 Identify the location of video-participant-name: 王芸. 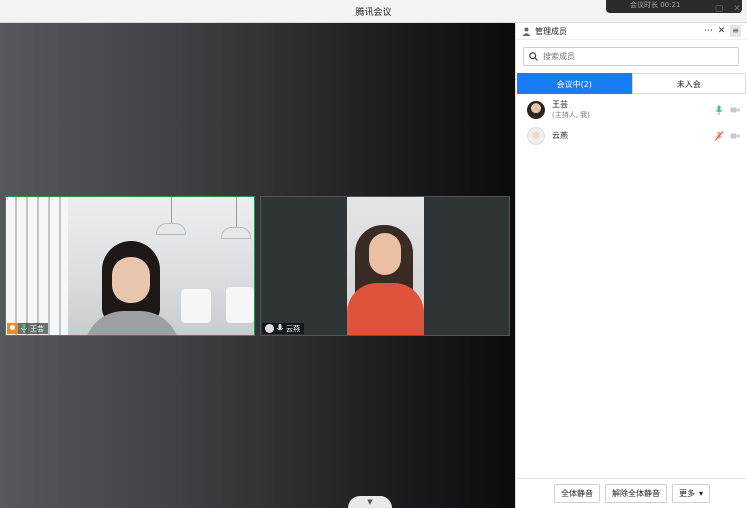
(37, 328).